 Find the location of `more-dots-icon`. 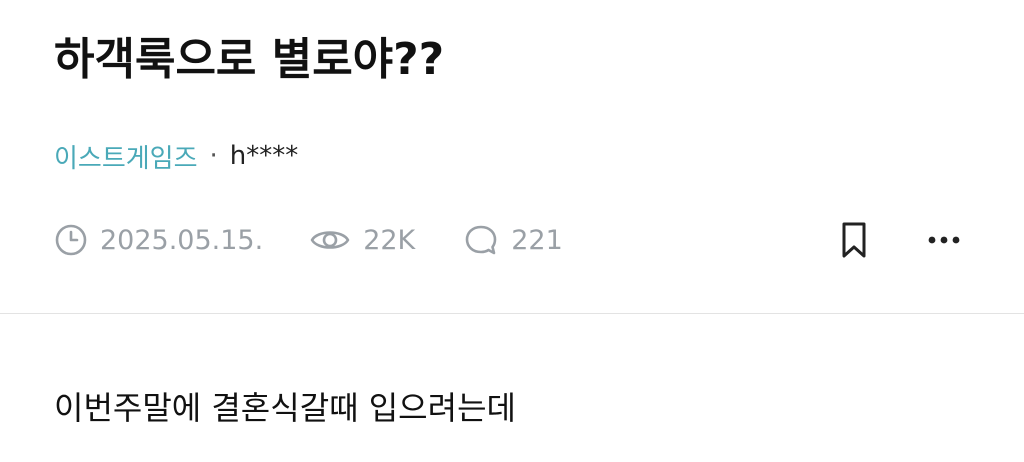

more-dots-icon is located at coordinates (944, 240).